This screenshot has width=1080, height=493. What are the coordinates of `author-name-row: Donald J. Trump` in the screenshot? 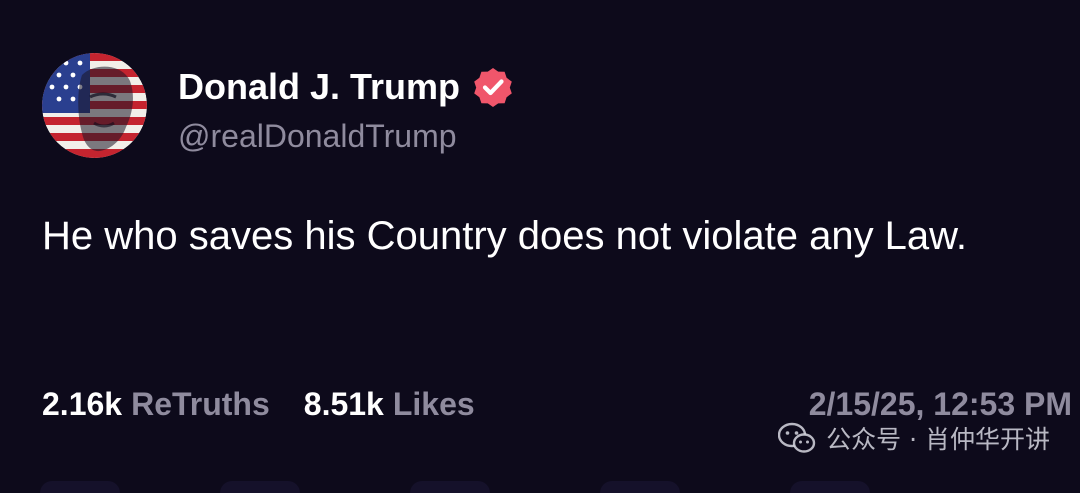 It's located at (346, 87).